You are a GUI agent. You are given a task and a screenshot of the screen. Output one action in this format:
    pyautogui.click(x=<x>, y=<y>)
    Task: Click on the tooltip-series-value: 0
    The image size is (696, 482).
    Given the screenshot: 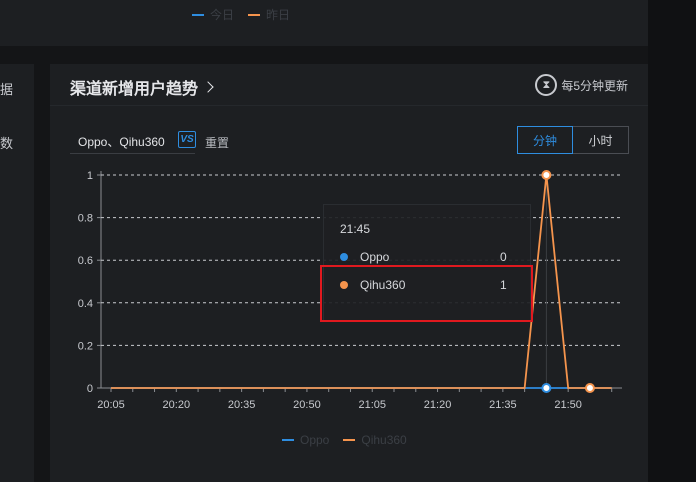 What is the action you would take?
    pyautogui.click(x=503, y=257)
    